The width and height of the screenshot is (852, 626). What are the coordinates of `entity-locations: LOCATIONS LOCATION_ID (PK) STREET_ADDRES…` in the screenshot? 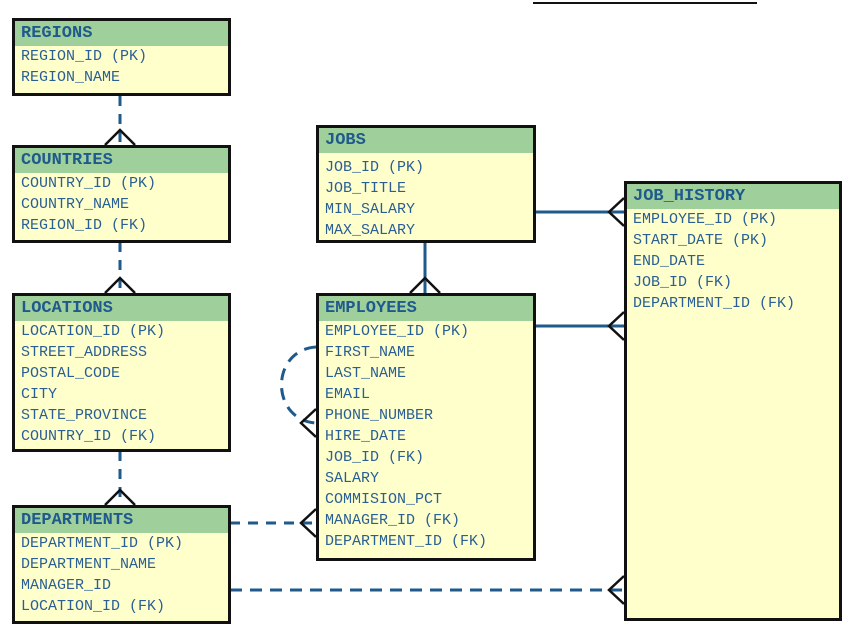 It's located at (121, 372).